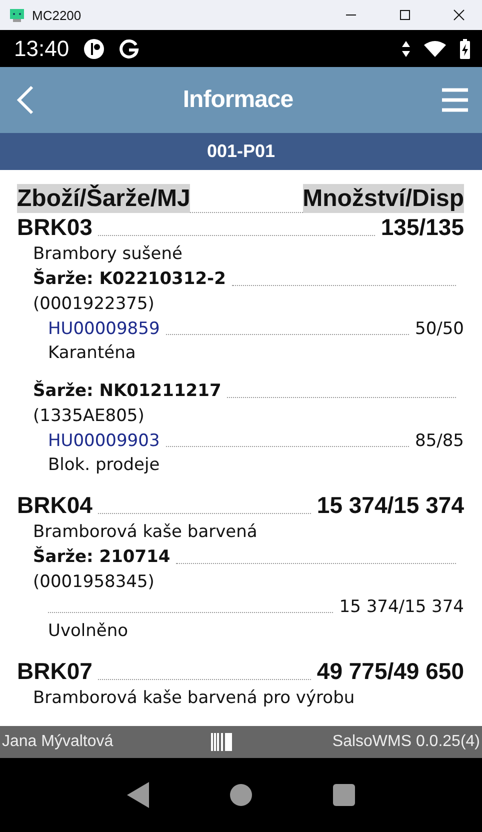 This screenshot has height=832, width=482. What do you see at coordinates (103, 198) in the screenshot?
I see `column-header: Zboží/Šarže/MJ` at bounding box center [103, 198].